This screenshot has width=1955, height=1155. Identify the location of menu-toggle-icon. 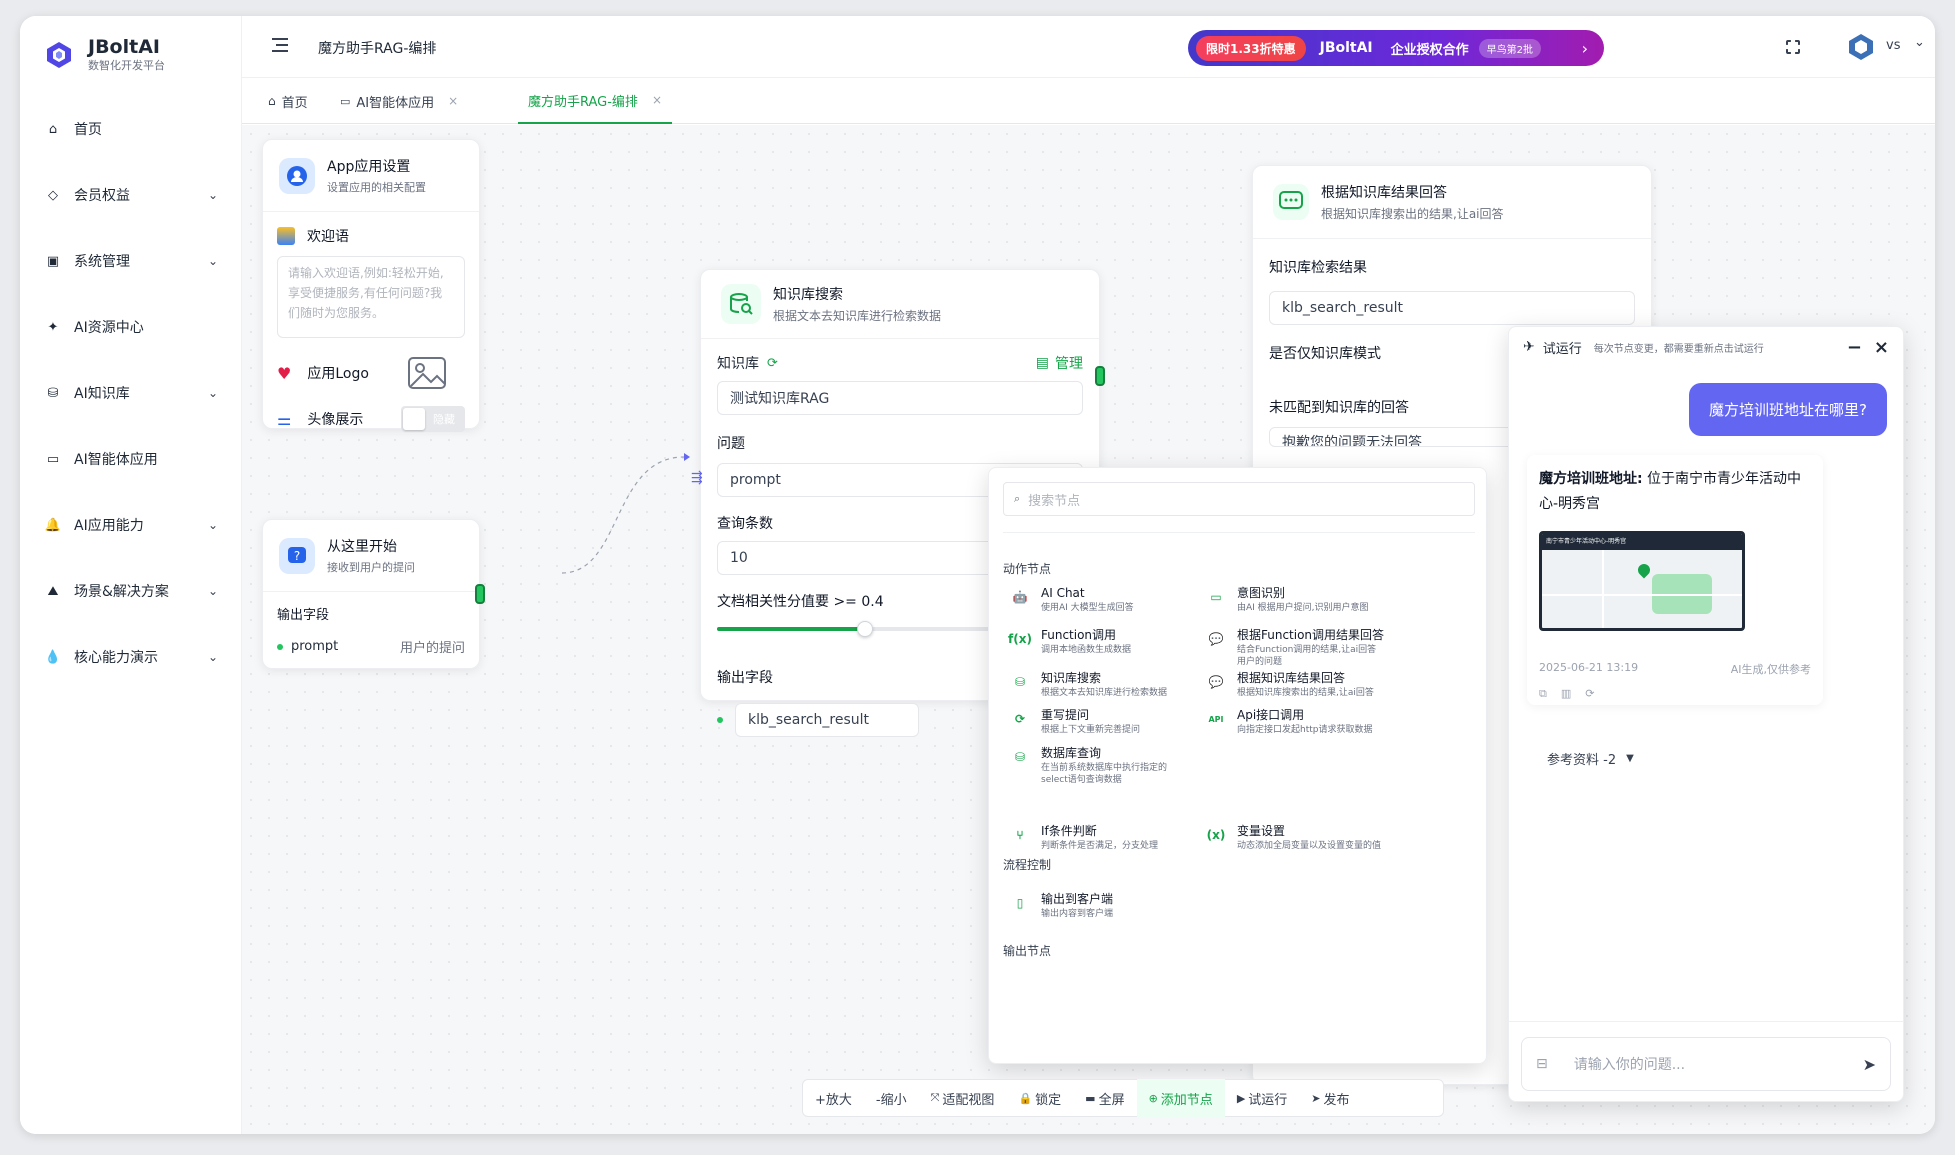
(280, 45).